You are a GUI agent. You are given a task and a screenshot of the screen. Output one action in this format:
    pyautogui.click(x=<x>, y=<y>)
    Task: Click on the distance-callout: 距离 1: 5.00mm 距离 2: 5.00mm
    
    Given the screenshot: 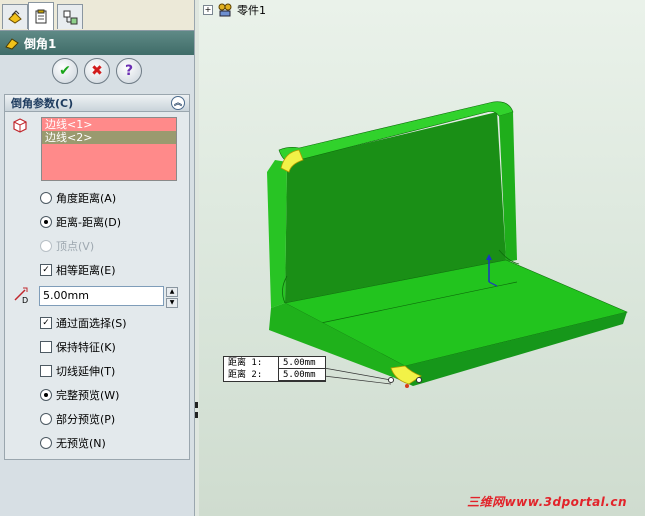 What is the action you would take?
    pyautogui.click(x=274, y=369)
    